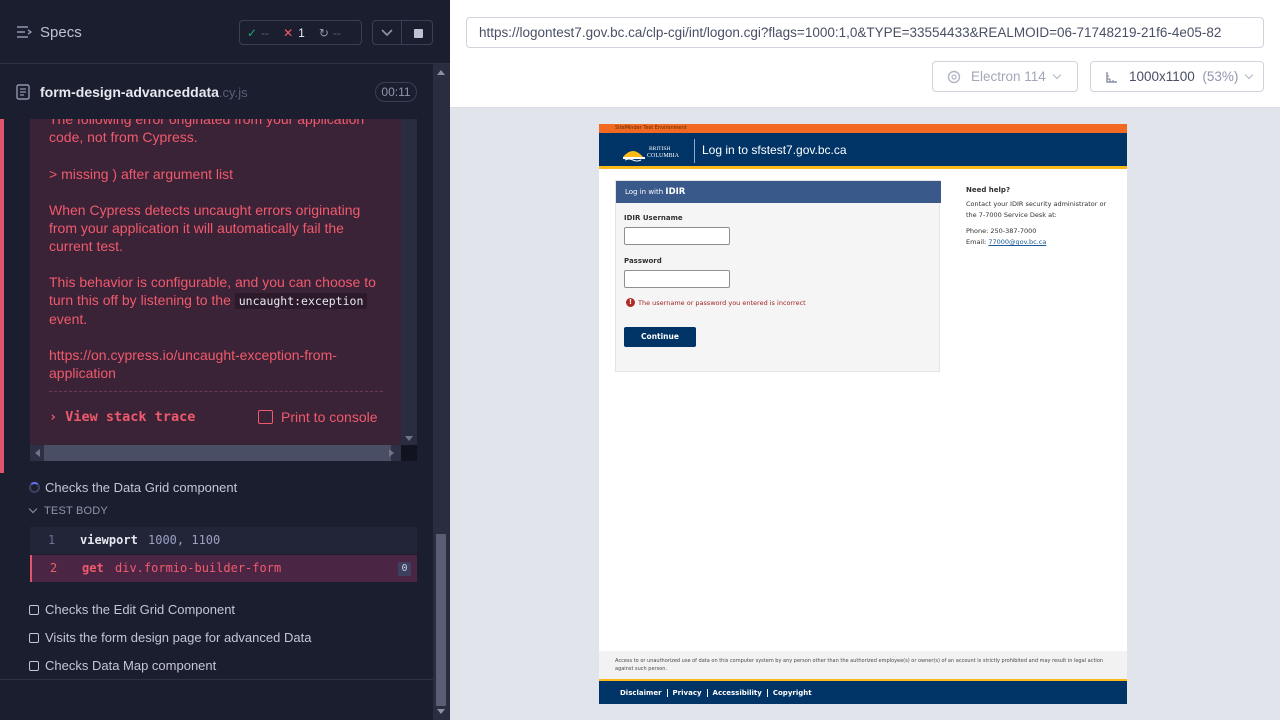  Describe the element at coordinates (396, 92) in the screenshot. I see `spec-duration: 00:11` at that location.